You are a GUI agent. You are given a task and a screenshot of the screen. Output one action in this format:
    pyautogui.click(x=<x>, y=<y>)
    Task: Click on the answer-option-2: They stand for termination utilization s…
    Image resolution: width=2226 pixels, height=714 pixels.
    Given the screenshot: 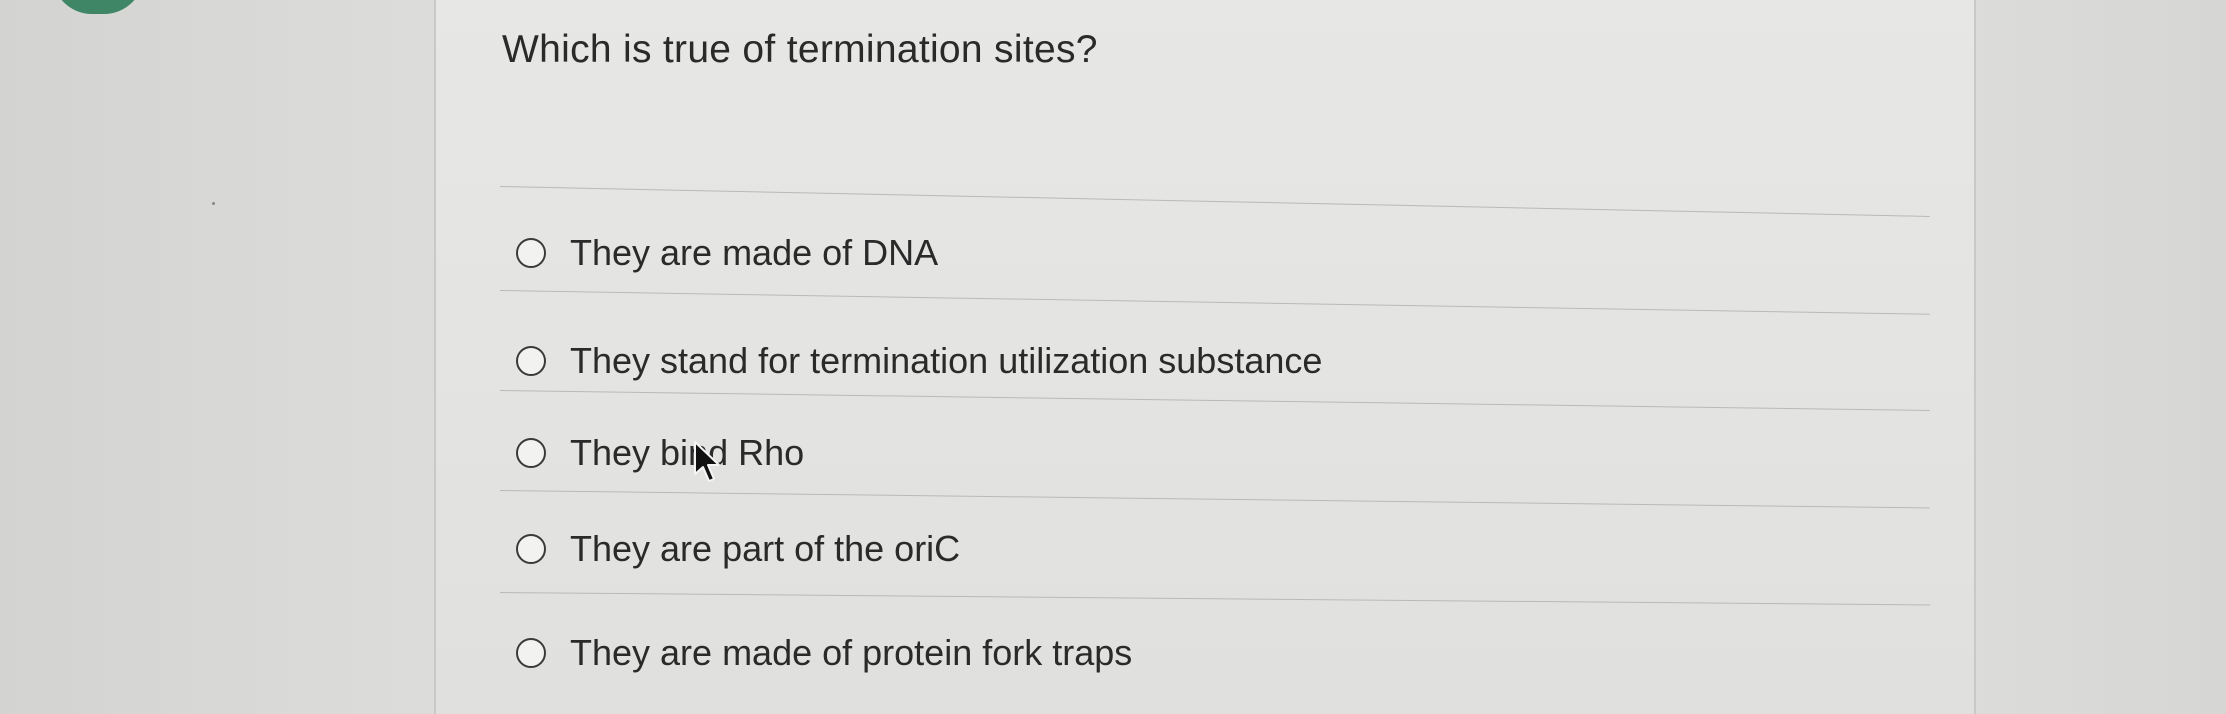 What is the action you would take?
    pyautogui.click(x=919, y=361)
    